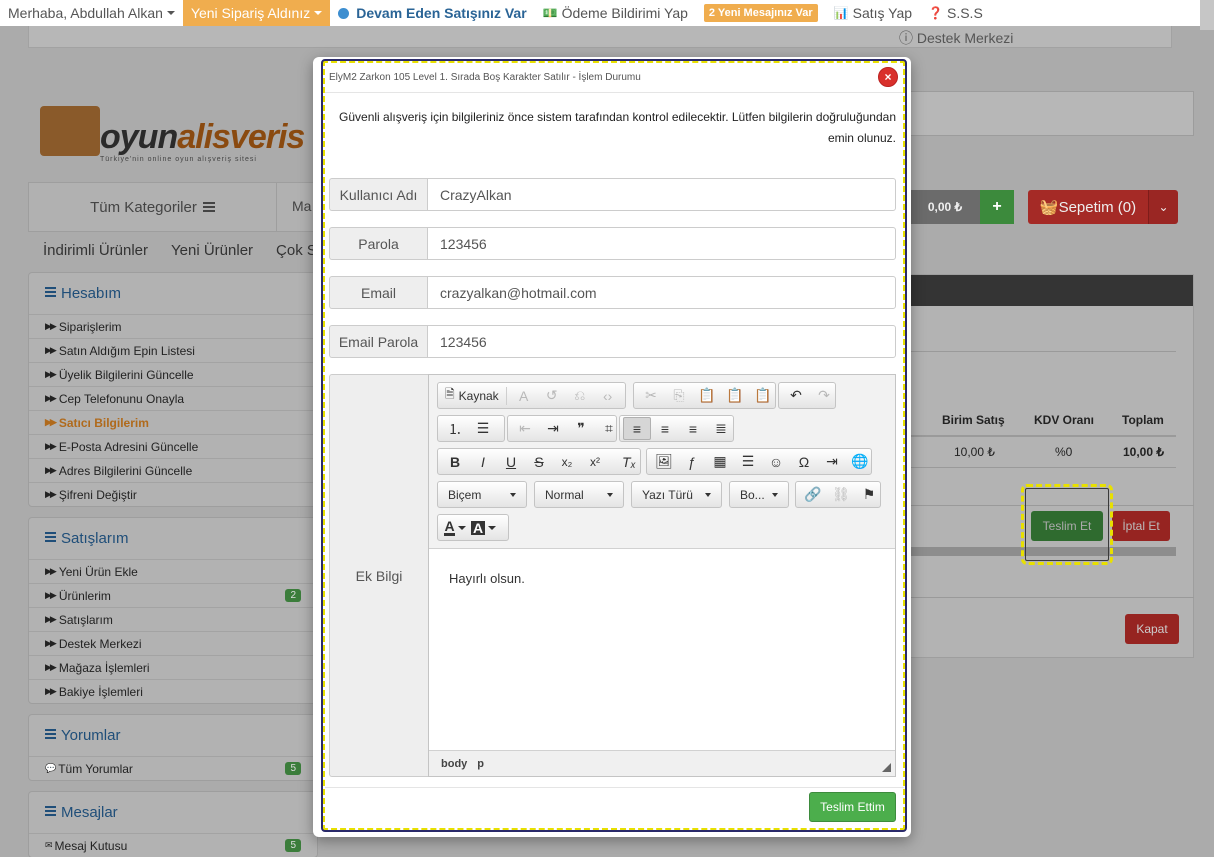 This screenshot has height=857, width=1214. I want to click on sidebar-item-epin-list: ▶▶ Satın Aldığım Epin Listesi, so click(173, 350).